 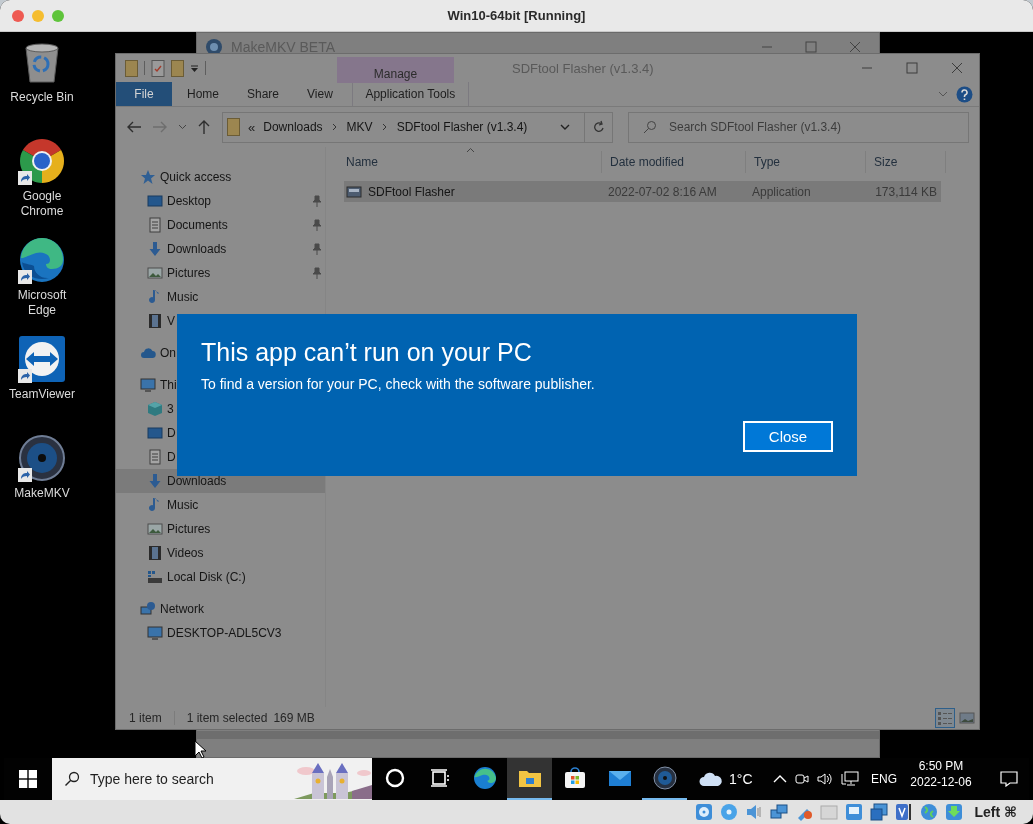 I want to click on weather-temperature: 1°C, so click(x=741, y=779).